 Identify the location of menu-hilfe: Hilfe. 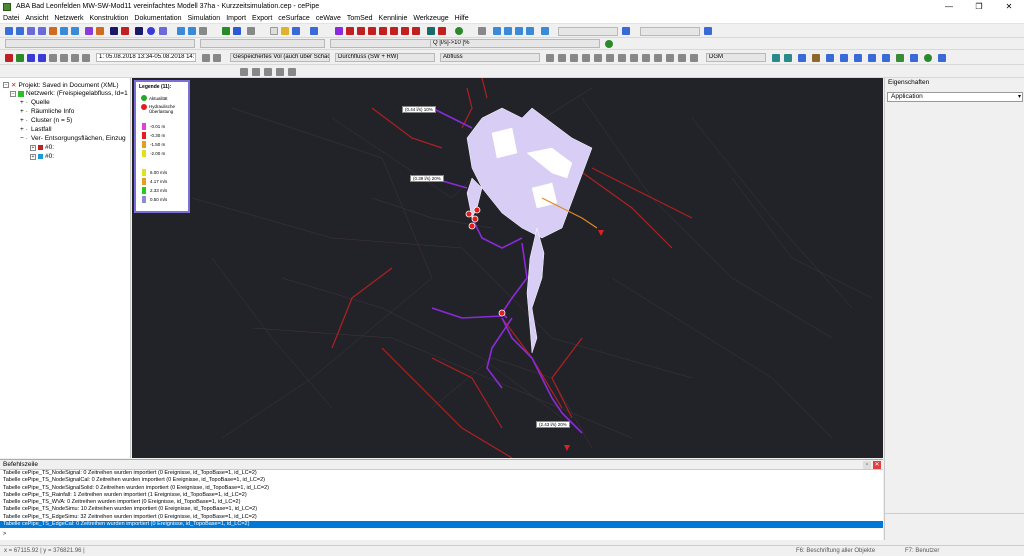
(462, 18).